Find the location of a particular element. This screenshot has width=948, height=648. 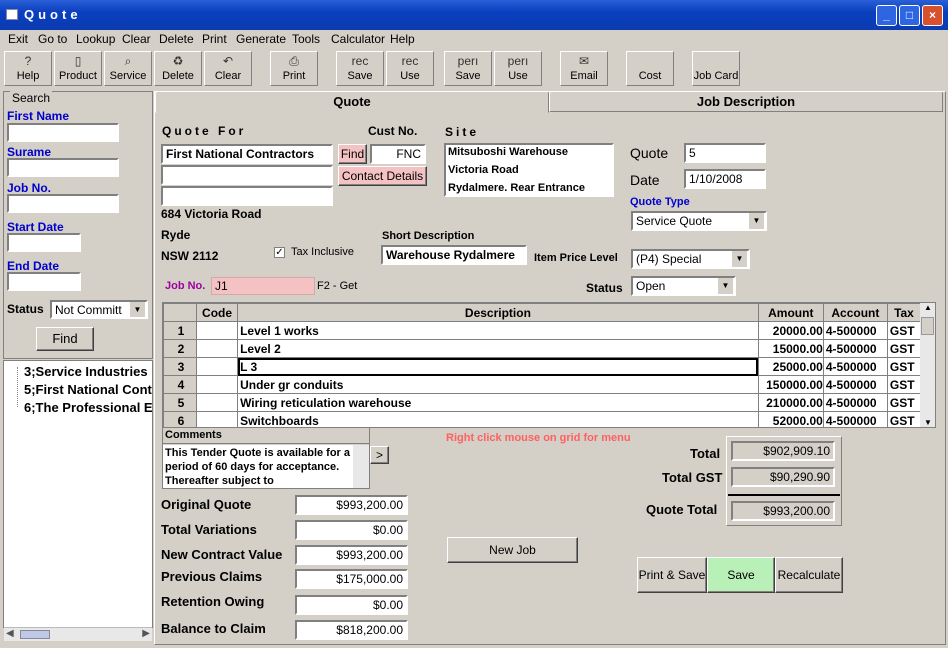

tax-inclusive-checkbox: ✓ is located at coordinates (279, 252).